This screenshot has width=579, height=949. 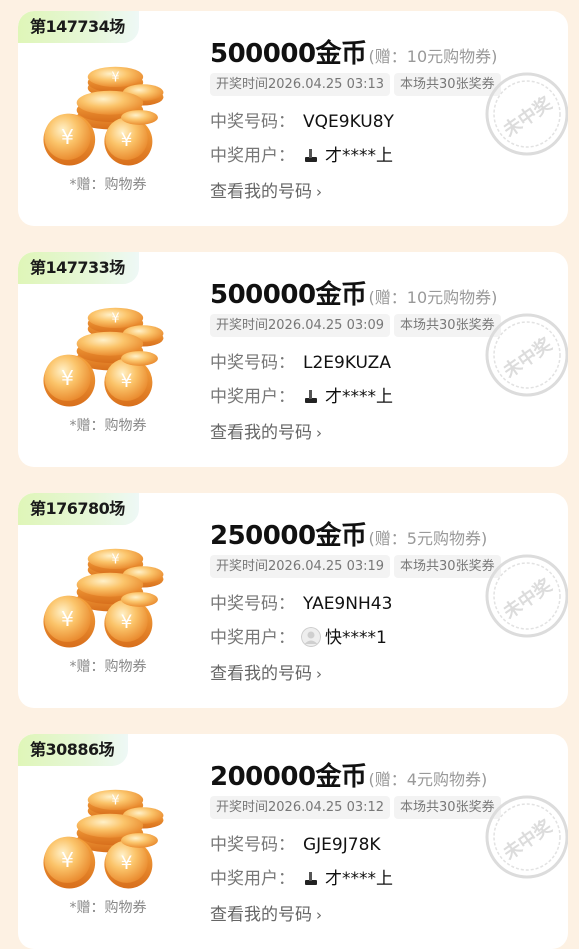 I want to click on winning-number-row: 中奖号码： L2E9KUZA, so click(x=300, y=360).